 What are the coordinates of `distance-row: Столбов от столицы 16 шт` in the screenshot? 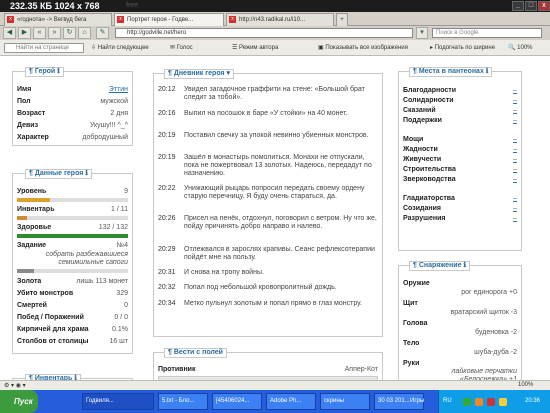 It's located at (72, 341).